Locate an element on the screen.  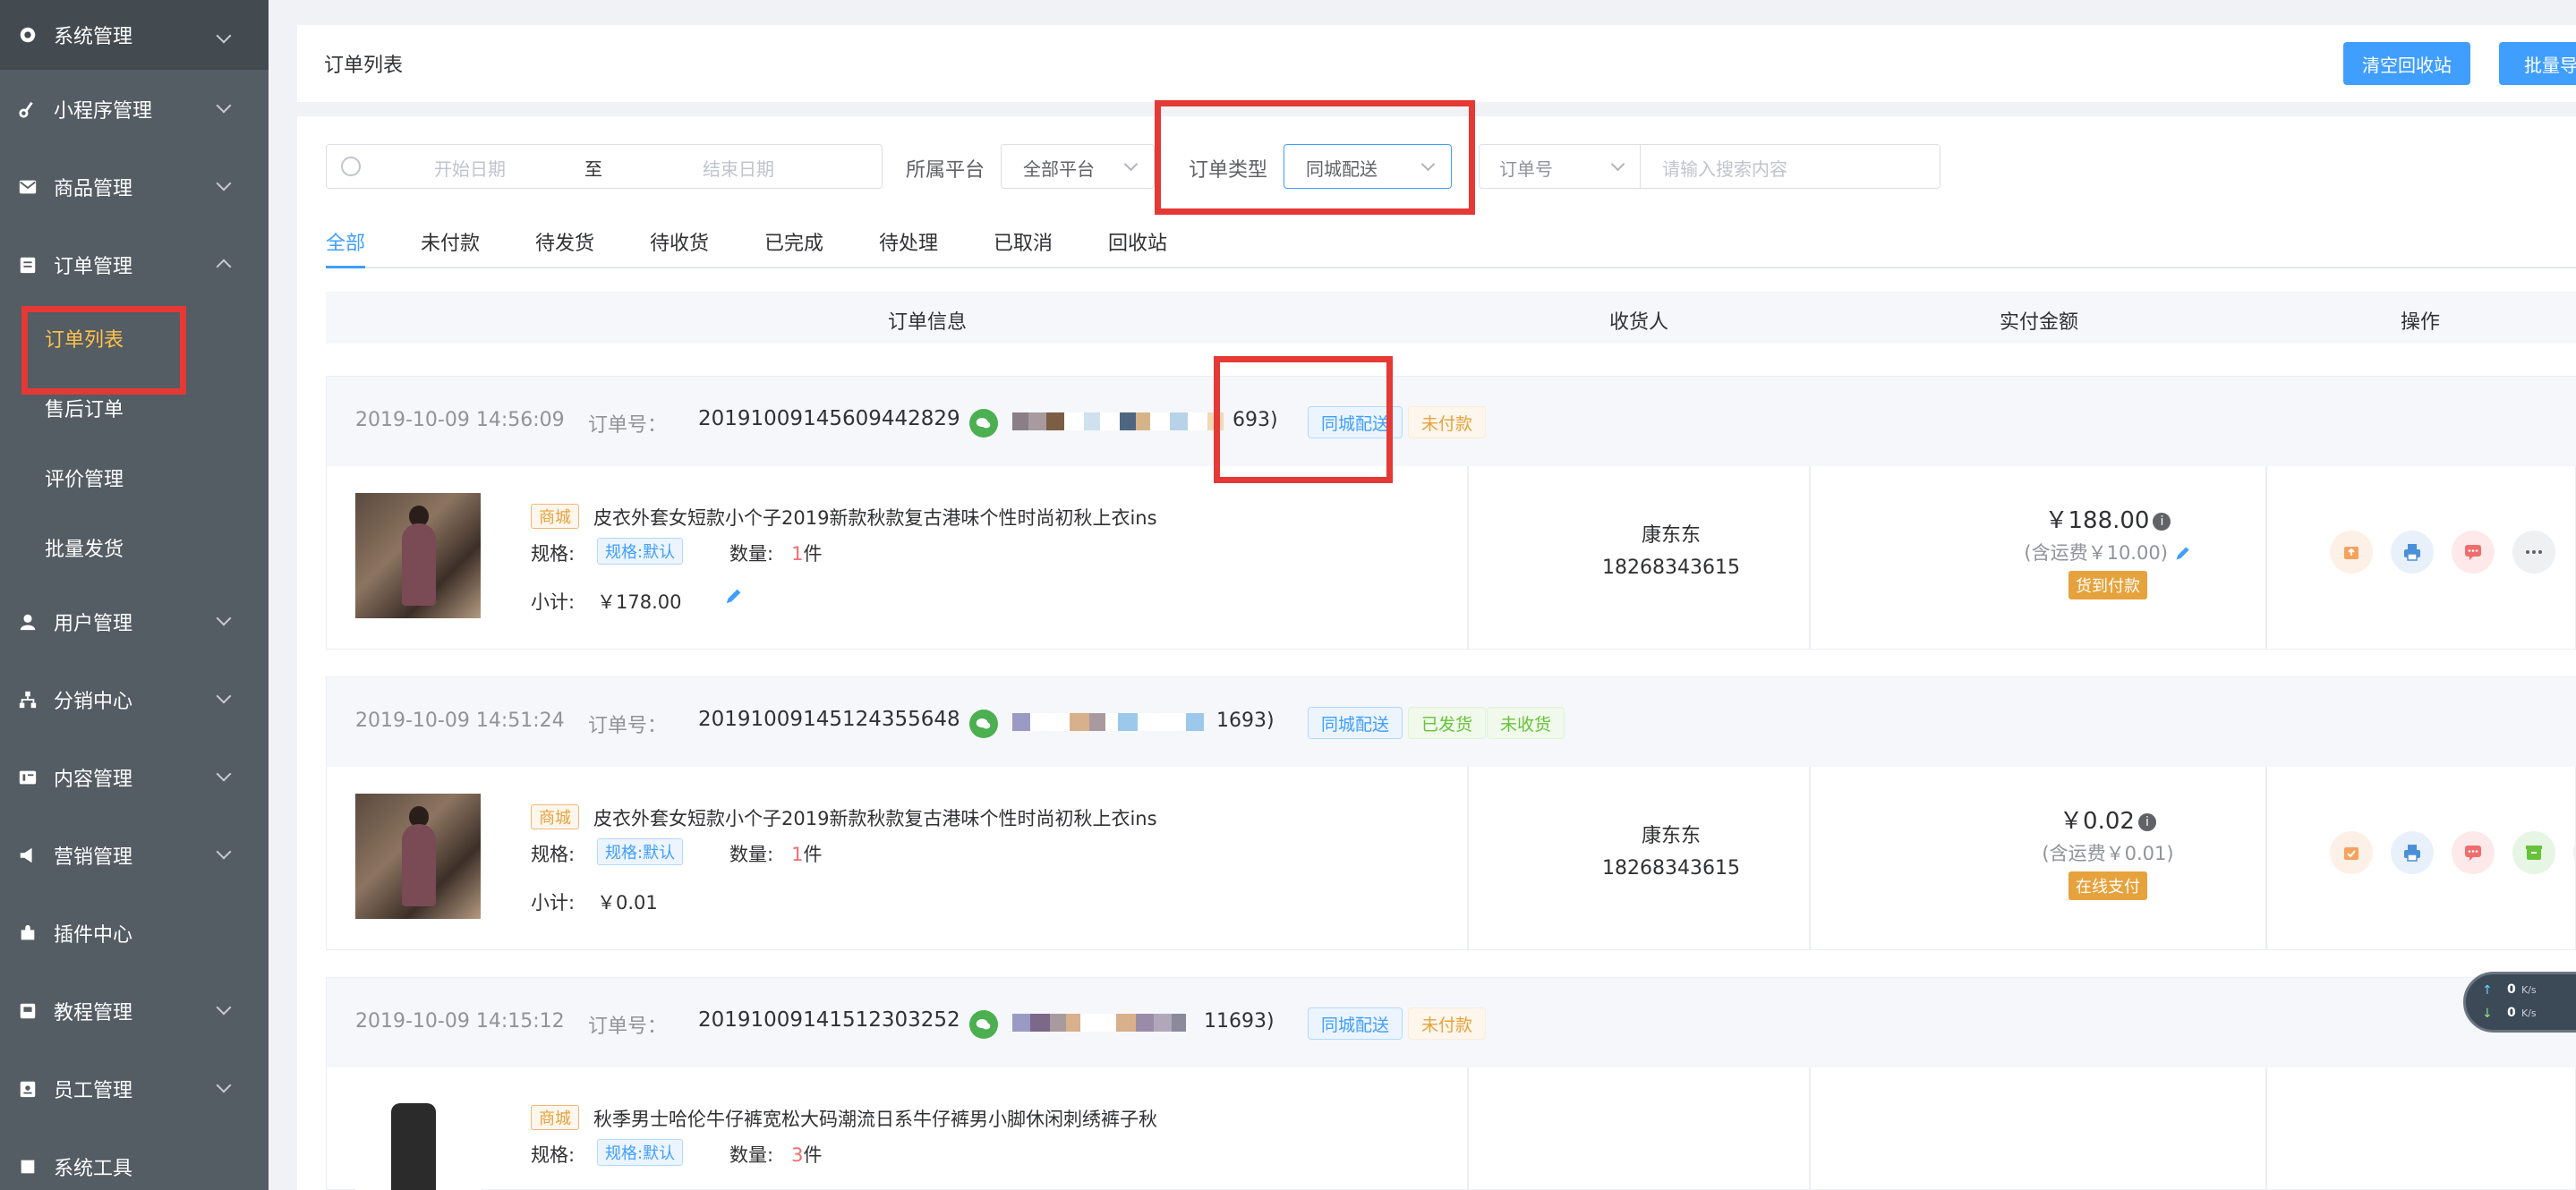
order-date: 2019-10-09 14:56:09 is located at coordinates (460, 420).